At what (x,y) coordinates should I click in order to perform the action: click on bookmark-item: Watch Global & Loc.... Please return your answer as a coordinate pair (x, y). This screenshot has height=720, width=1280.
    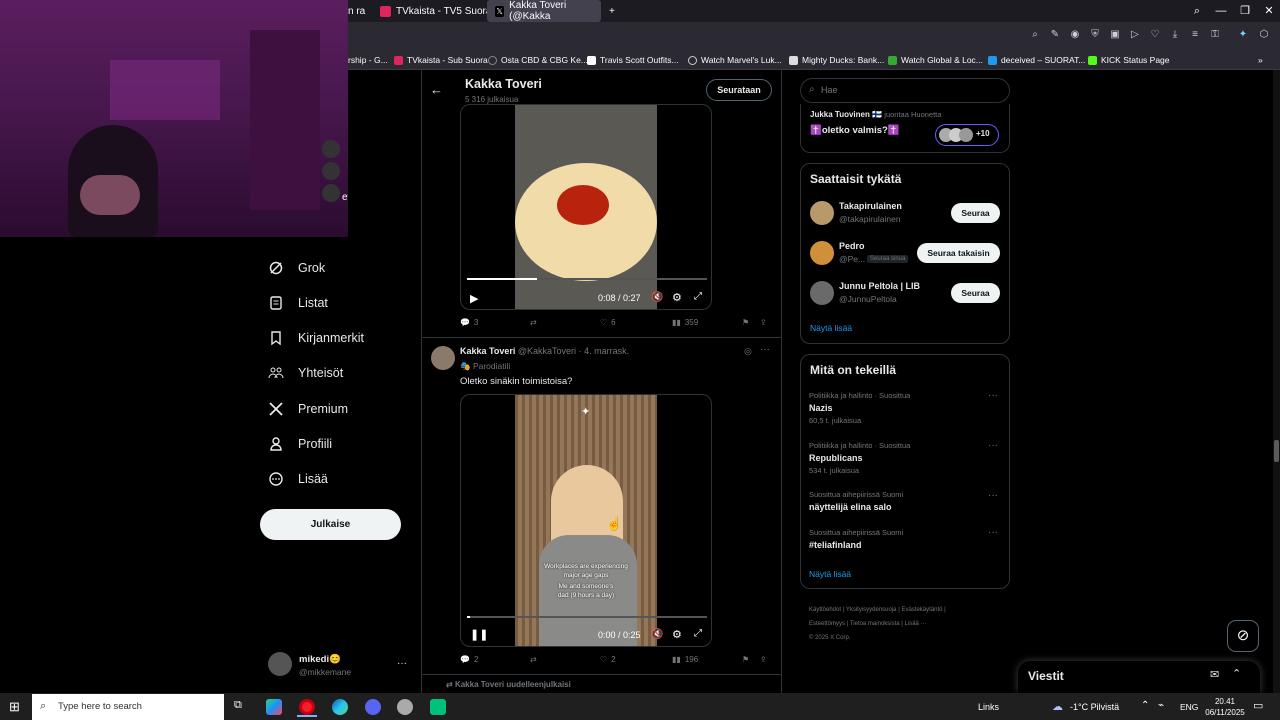
    Looking at the image, I should click on (935, 60).